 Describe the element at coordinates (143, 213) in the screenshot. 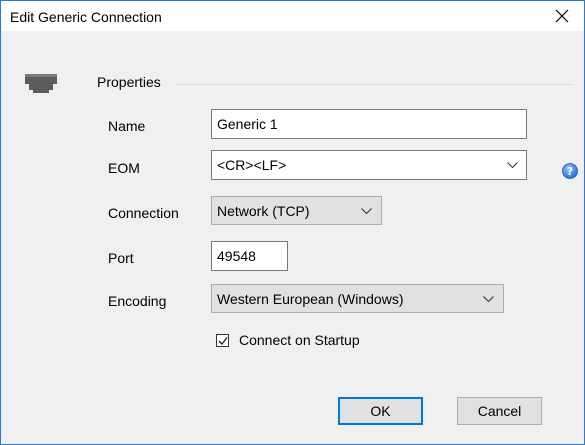

I see `connection-label: Connection` at that location.